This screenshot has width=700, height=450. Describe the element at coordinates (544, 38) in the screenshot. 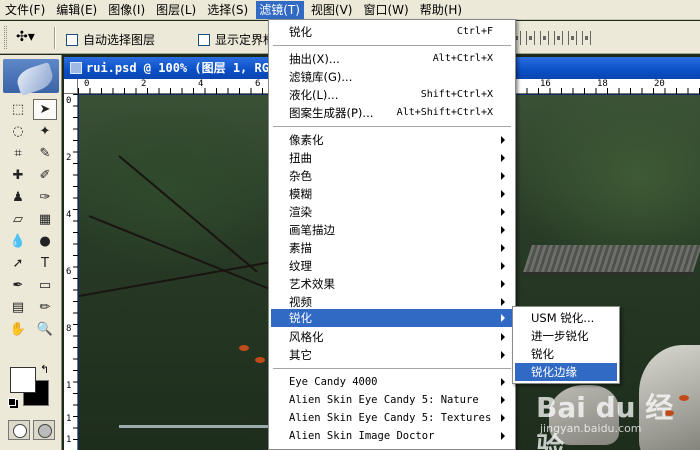

I see `distribute-right-icon` at that location.